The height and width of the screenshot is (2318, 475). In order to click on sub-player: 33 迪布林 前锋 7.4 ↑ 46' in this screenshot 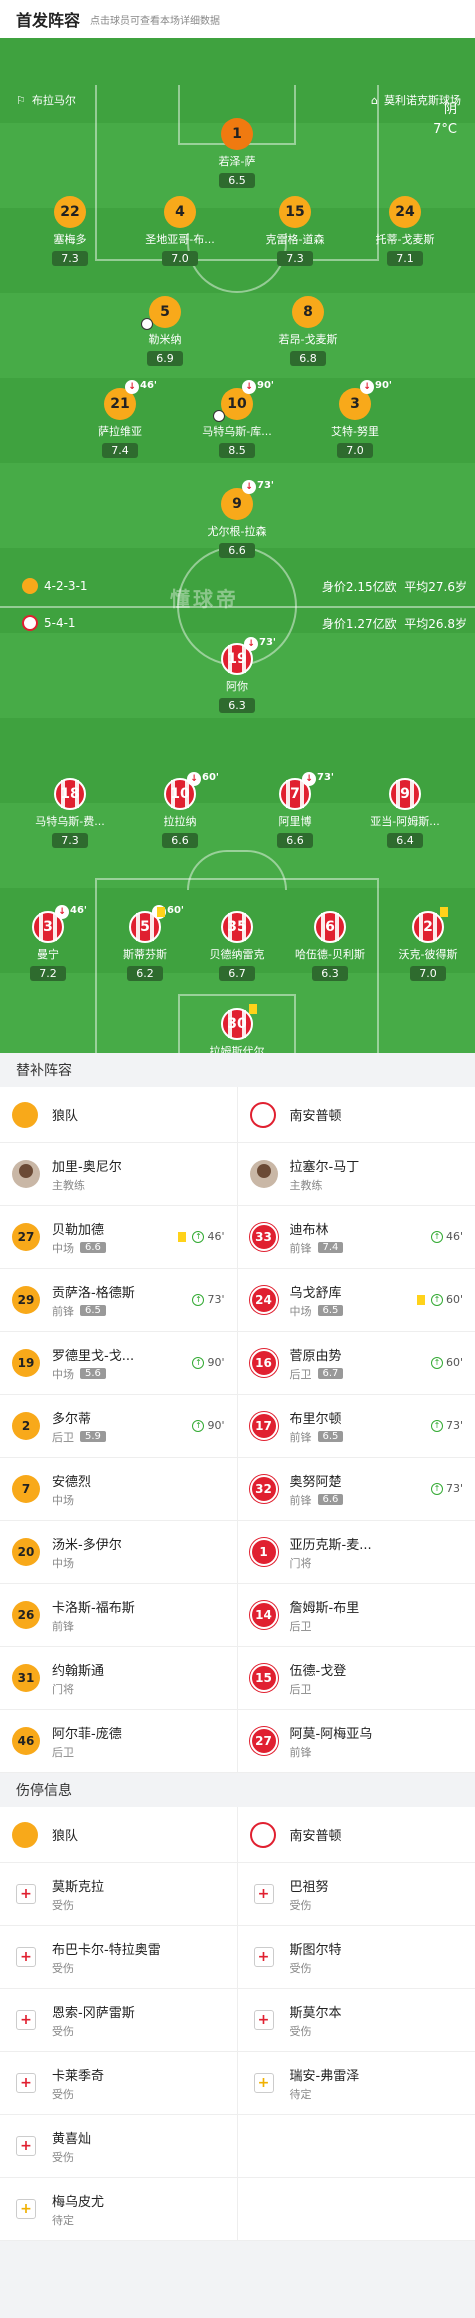, I will do `click(356, 1237)`.